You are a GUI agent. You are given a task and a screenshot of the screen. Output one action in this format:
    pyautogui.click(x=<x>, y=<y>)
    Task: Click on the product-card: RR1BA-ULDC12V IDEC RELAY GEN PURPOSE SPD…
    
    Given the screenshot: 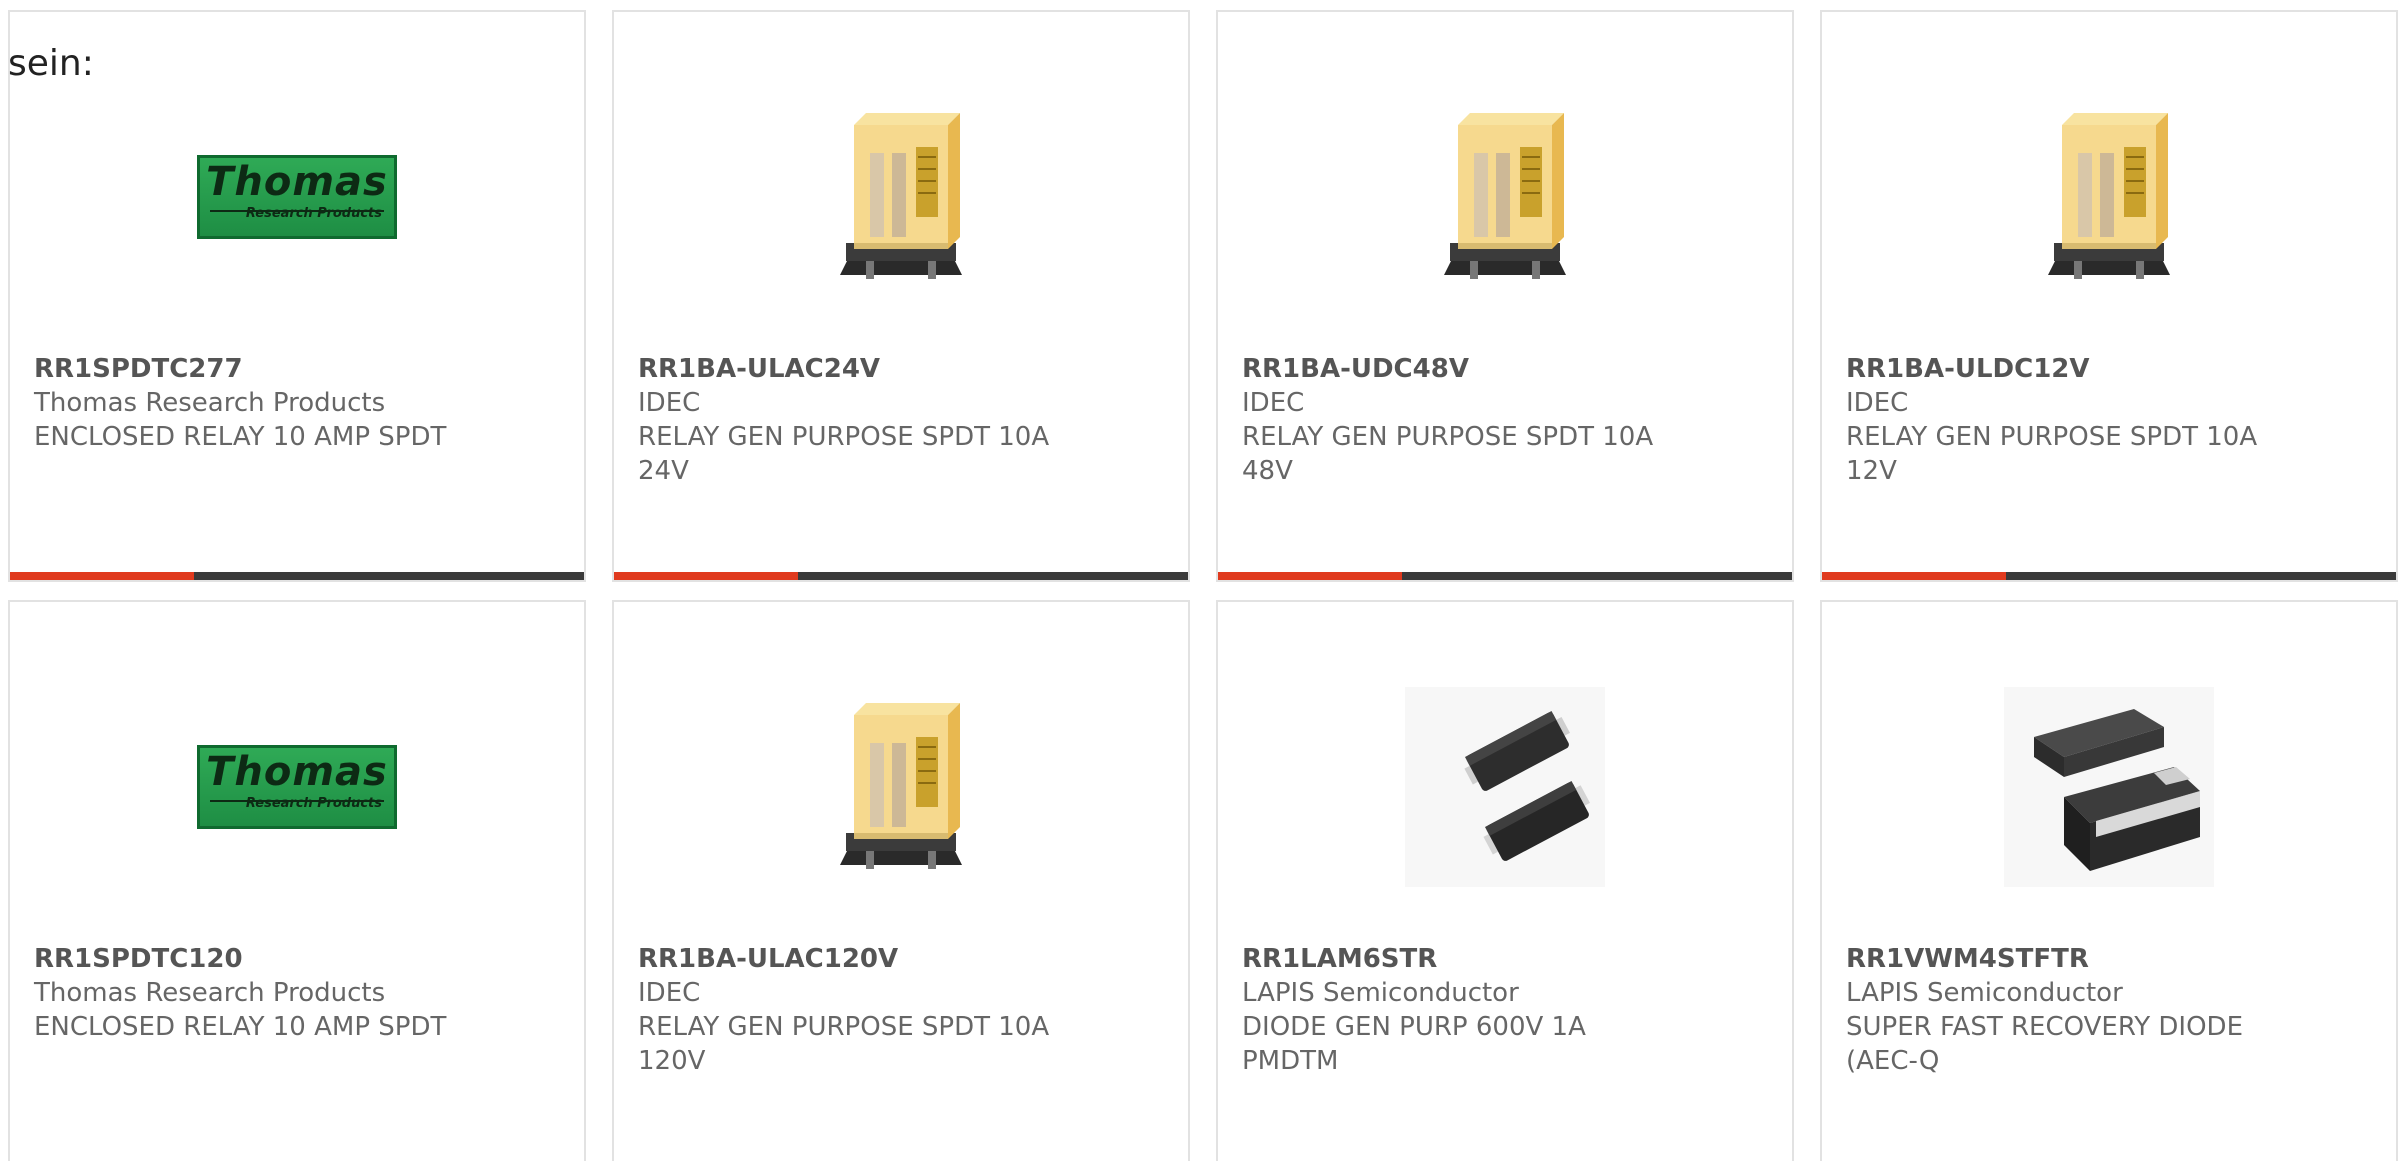 What is the action you would take?
    pyautogui.click(x=2109, y=296)
    